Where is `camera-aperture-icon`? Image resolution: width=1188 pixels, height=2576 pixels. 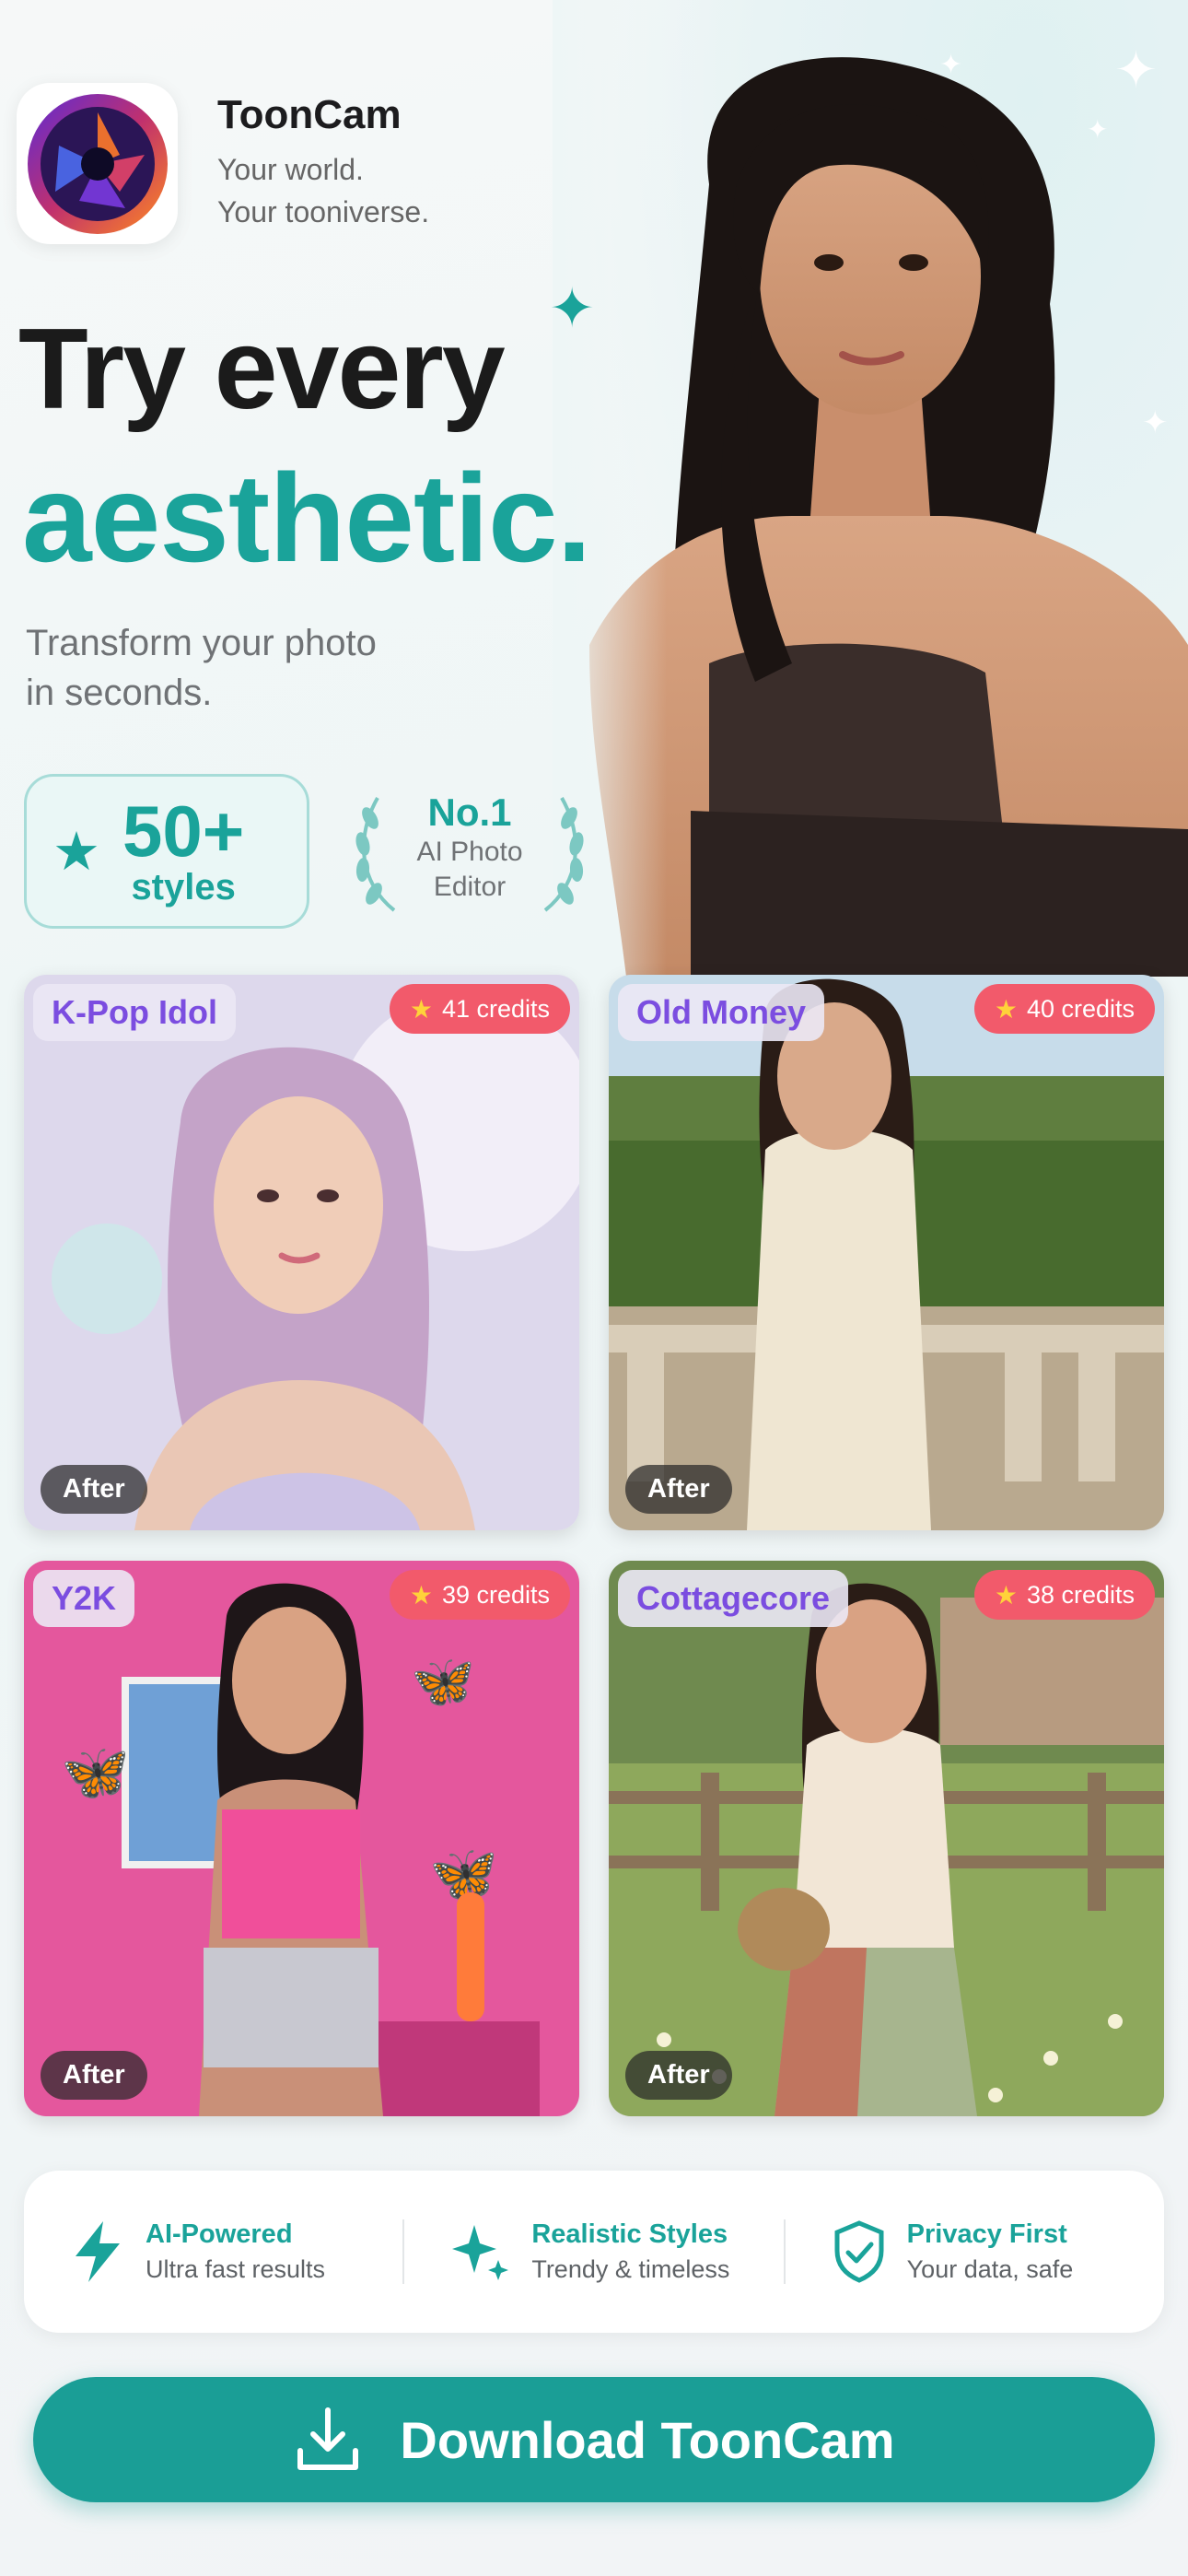
camera-aperture-icon is located at coordinates (97, 163).